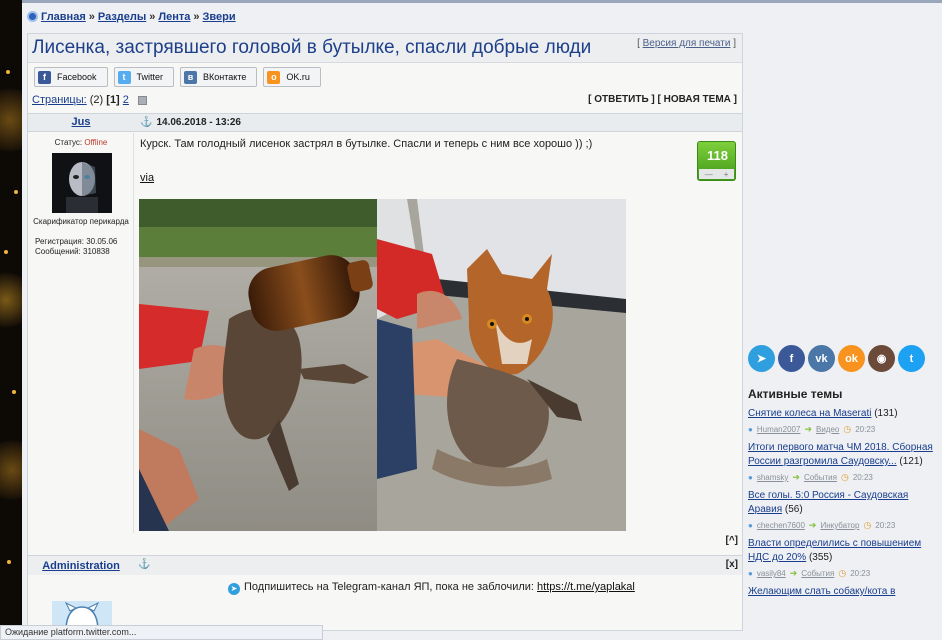  Describe the element at coordinates (71, 77) in the screenshot. I see `share-facebook-button: f Facebook` at that location.